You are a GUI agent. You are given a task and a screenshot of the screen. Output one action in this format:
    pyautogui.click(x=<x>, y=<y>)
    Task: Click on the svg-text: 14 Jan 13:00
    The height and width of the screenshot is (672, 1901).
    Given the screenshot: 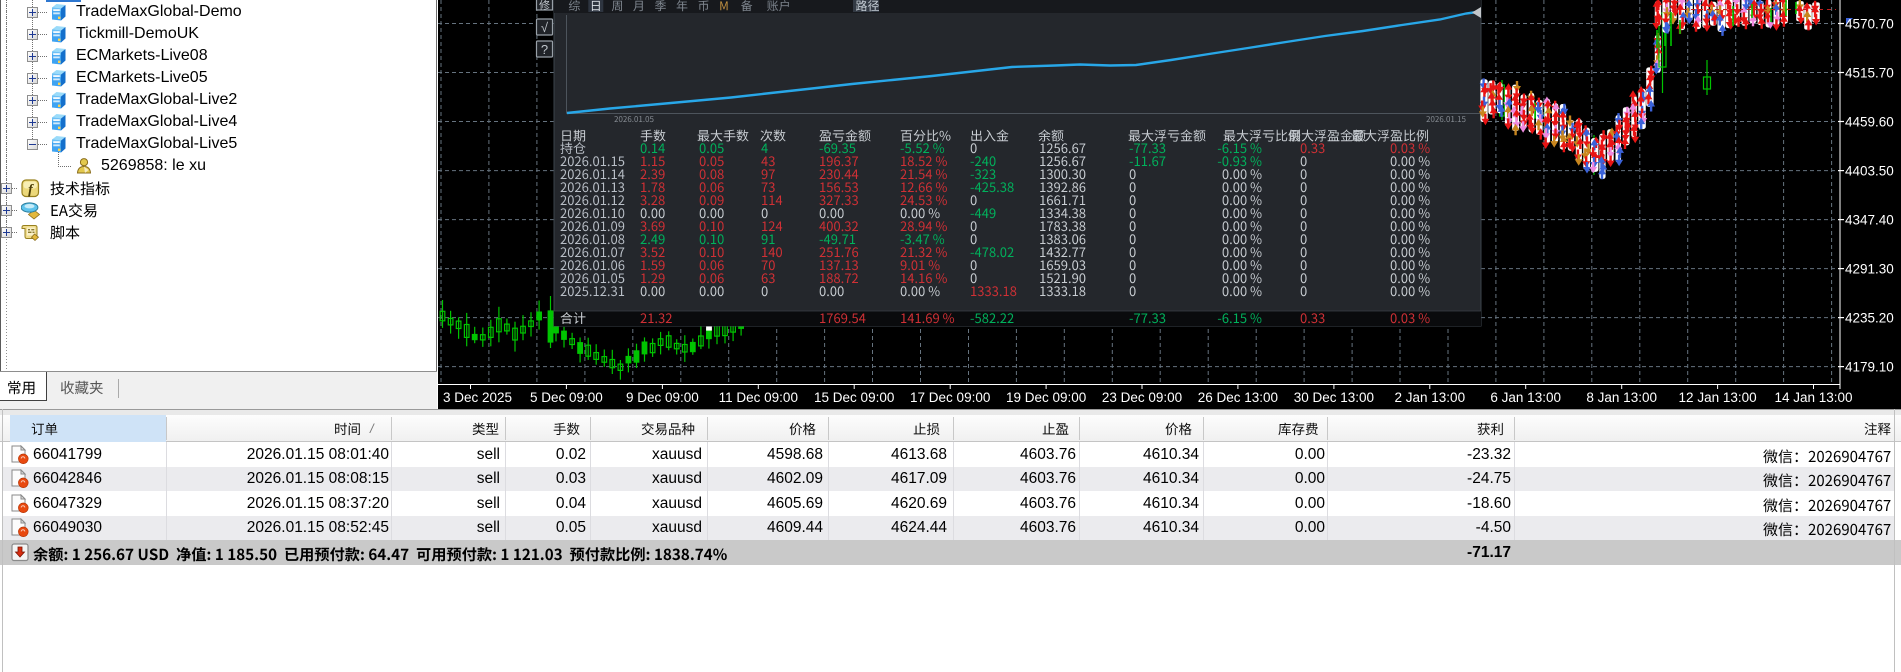 What is the action you would take?
    pyautogui.click(x=1813, y=397)
    